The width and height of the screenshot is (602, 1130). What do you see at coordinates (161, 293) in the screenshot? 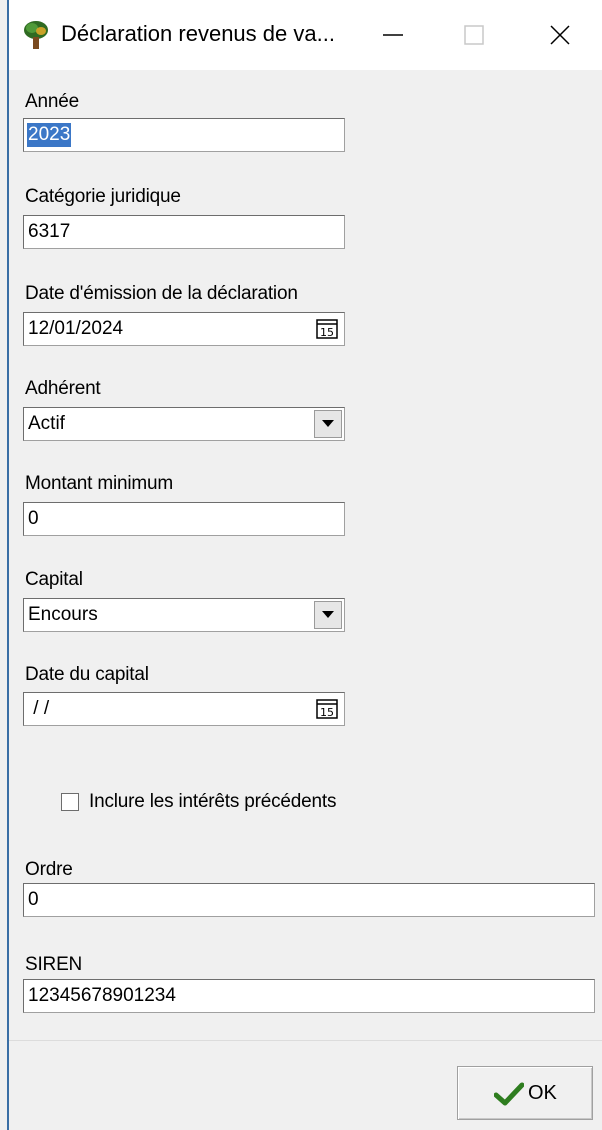
I see `date-emission-label: Date d'émission de la déclaration` at bounding box center [161, 293].